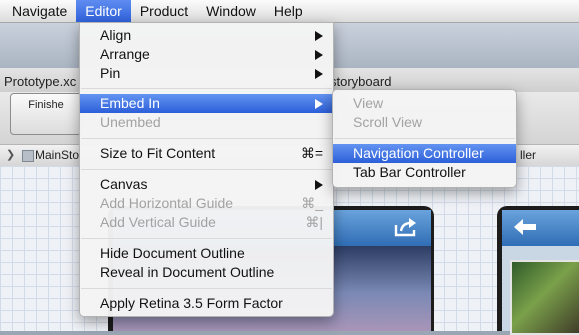 This screenshot has height=335, width=579. What do you see at coordinates (361, 81) in the screenshot?
I see `window-title-right: storyboard` at bounding box center [361, 81].